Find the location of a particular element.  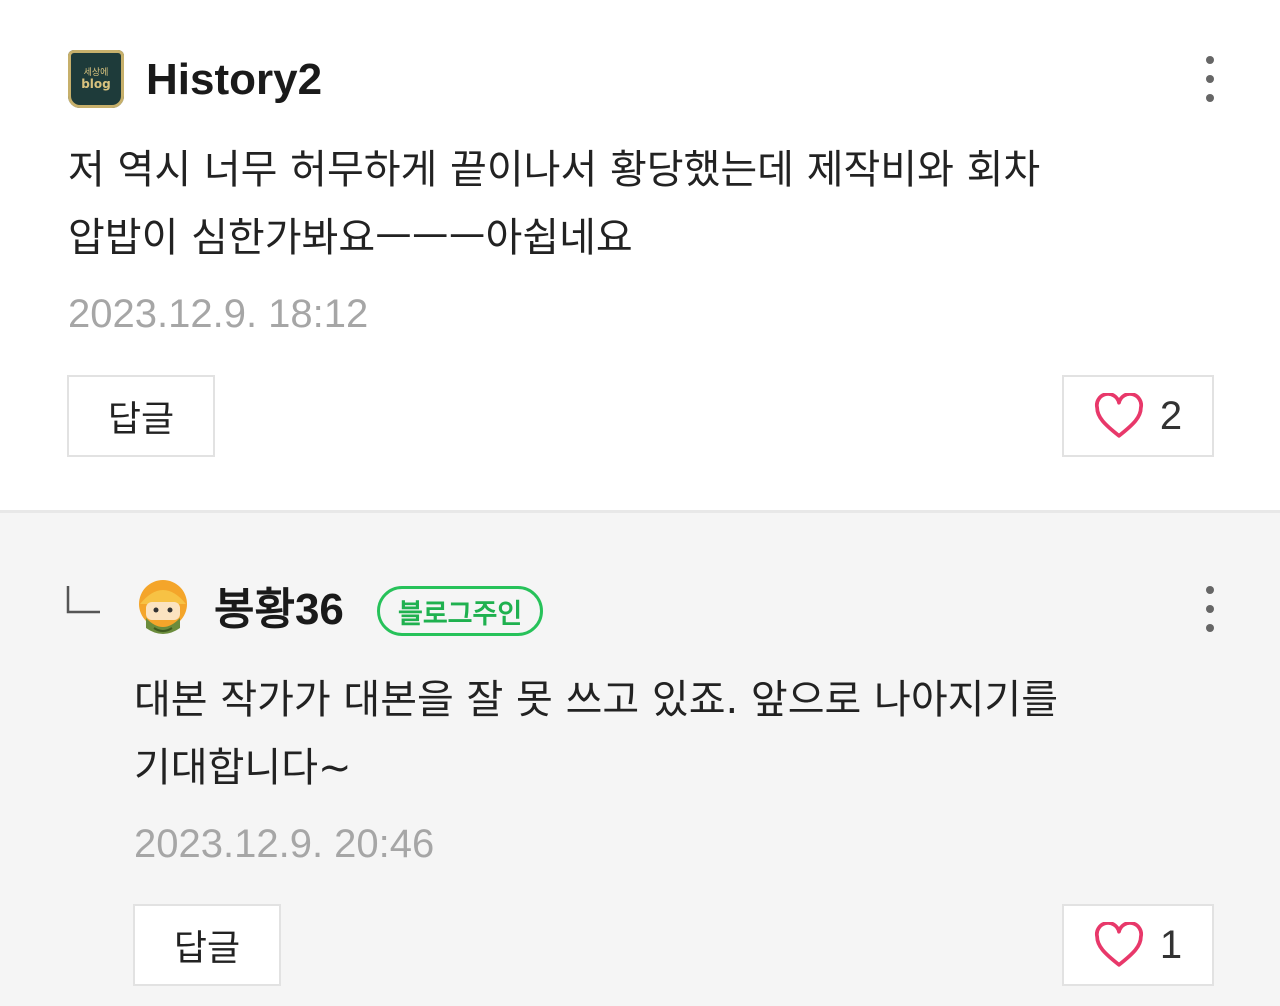

comment-date: 2023.12.9. 20:46 is located at coordinates (284, 844).